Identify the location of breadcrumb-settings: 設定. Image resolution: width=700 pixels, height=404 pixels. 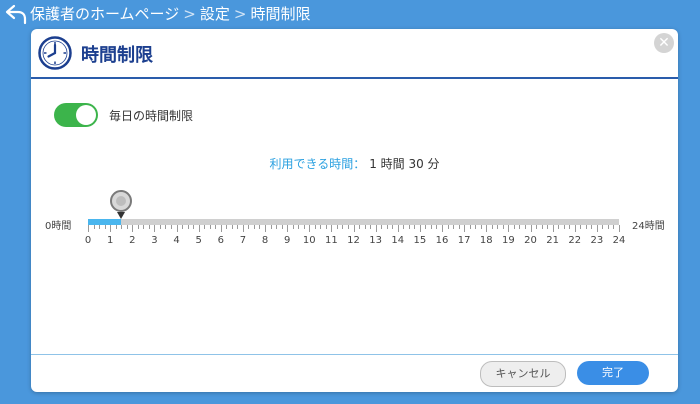
(215, 14).